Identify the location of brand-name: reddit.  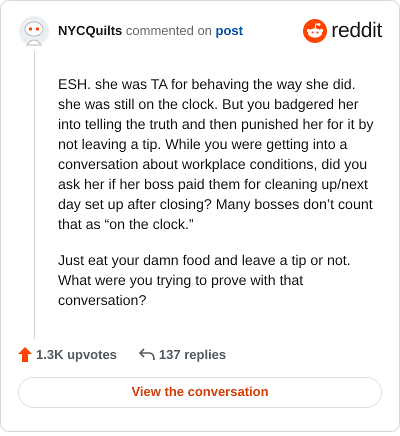
(356, 31).